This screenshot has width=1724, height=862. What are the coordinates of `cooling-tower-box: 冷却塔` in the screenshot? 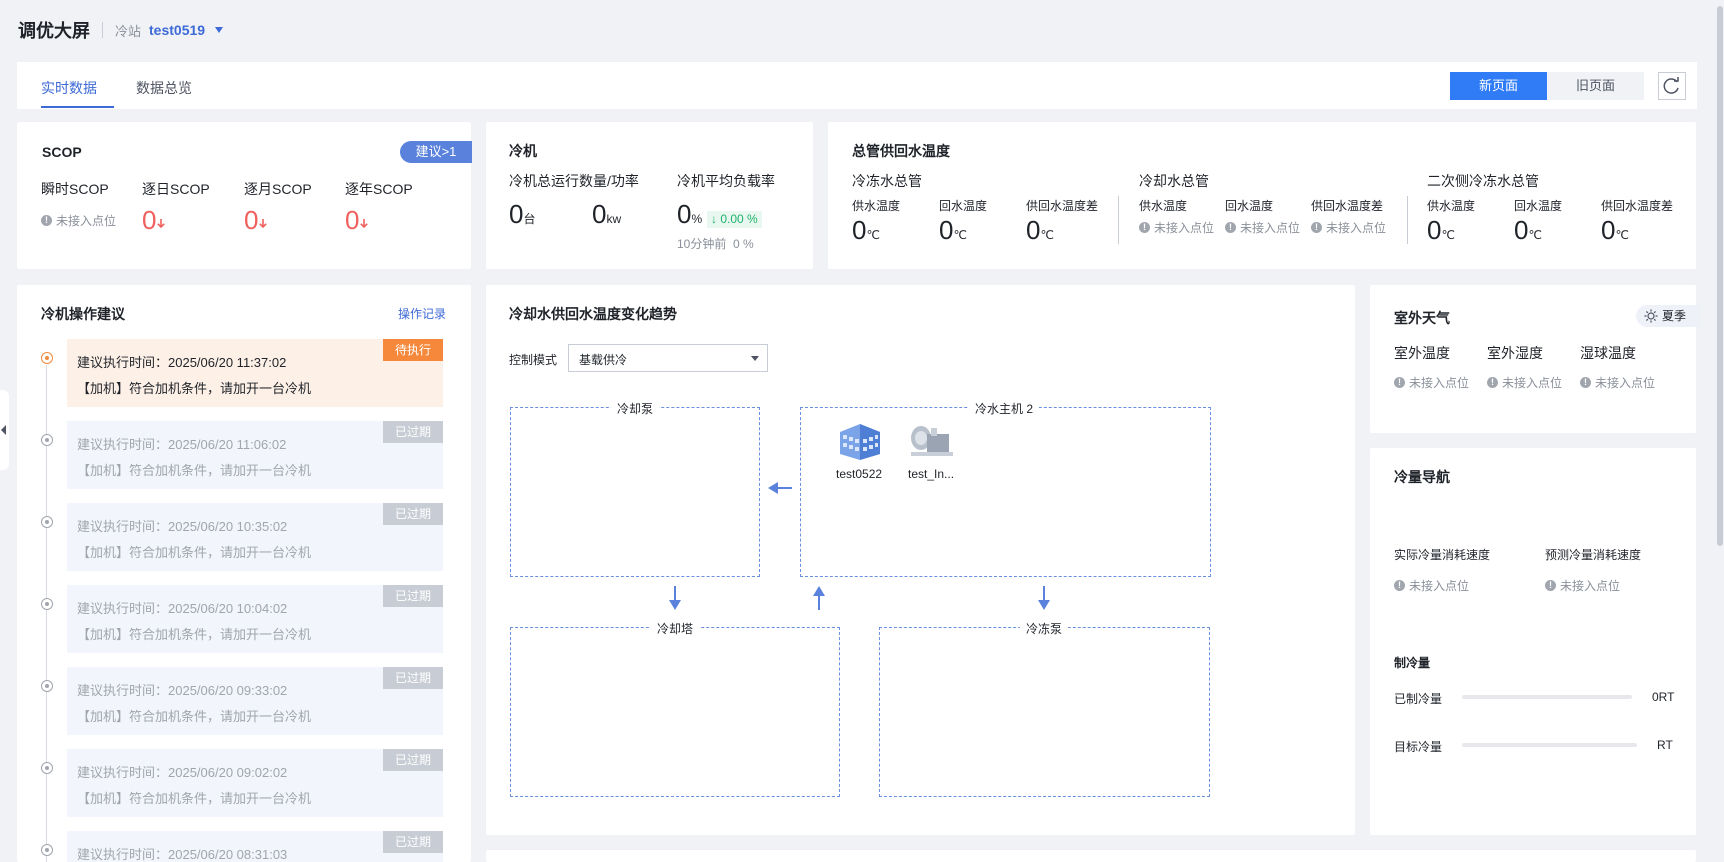 It's located at (675, 708).